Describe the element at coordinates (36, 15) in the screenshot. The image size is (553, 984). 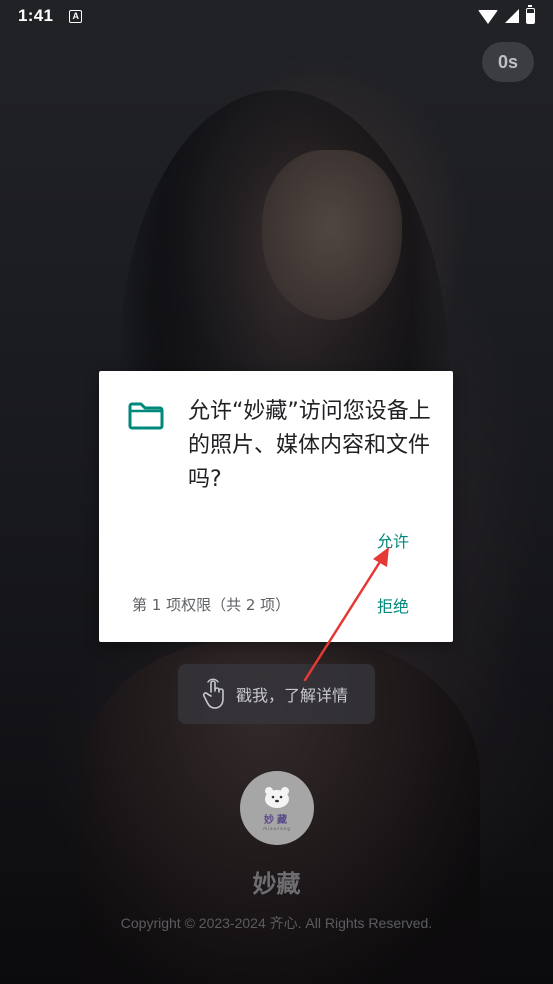
I see `status-time: 1:41` at that location.